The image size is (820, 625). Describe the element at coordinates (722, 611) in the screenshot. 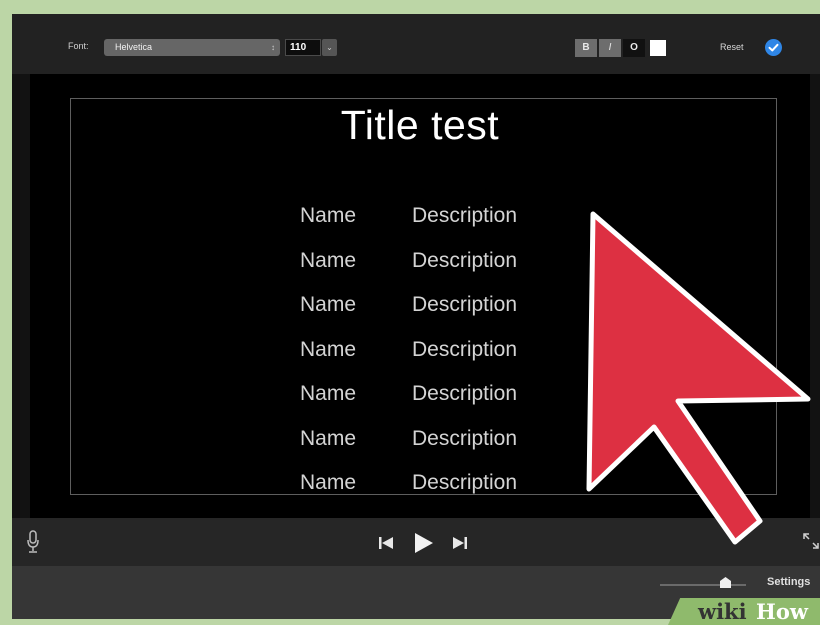

I see `watermark-wiki-text: wiki` at that location.